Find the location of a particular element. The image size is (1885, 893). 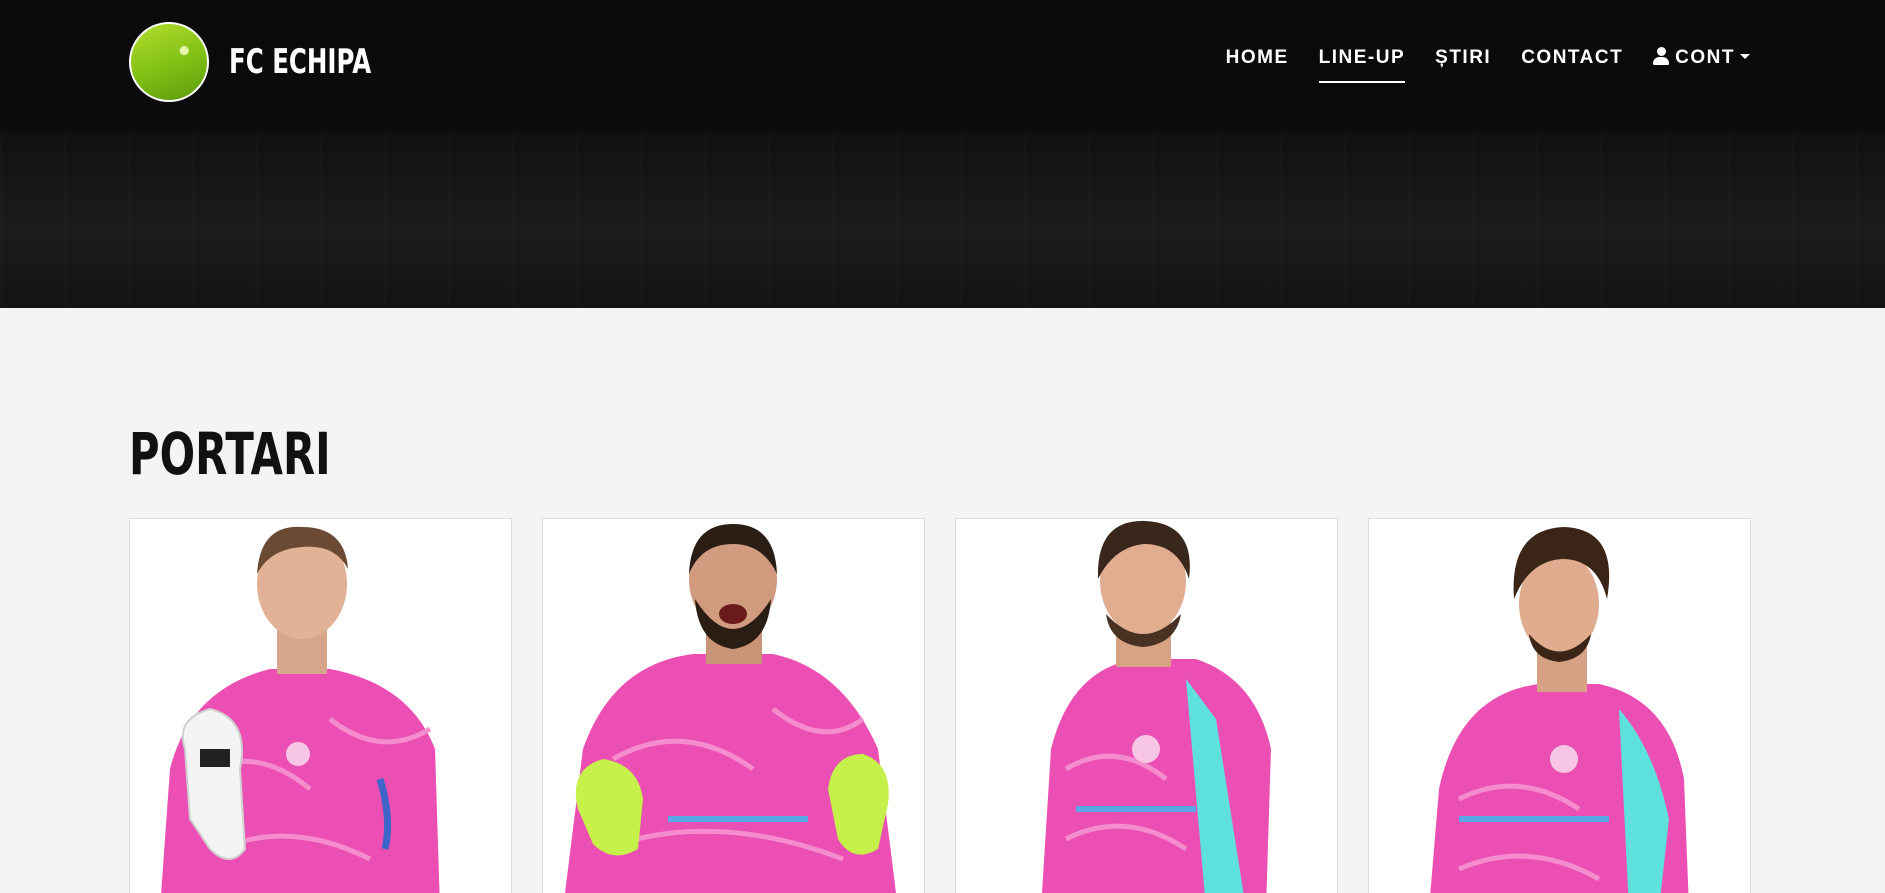

nav-account-label: CONT is located at coordinates (1705, 57).